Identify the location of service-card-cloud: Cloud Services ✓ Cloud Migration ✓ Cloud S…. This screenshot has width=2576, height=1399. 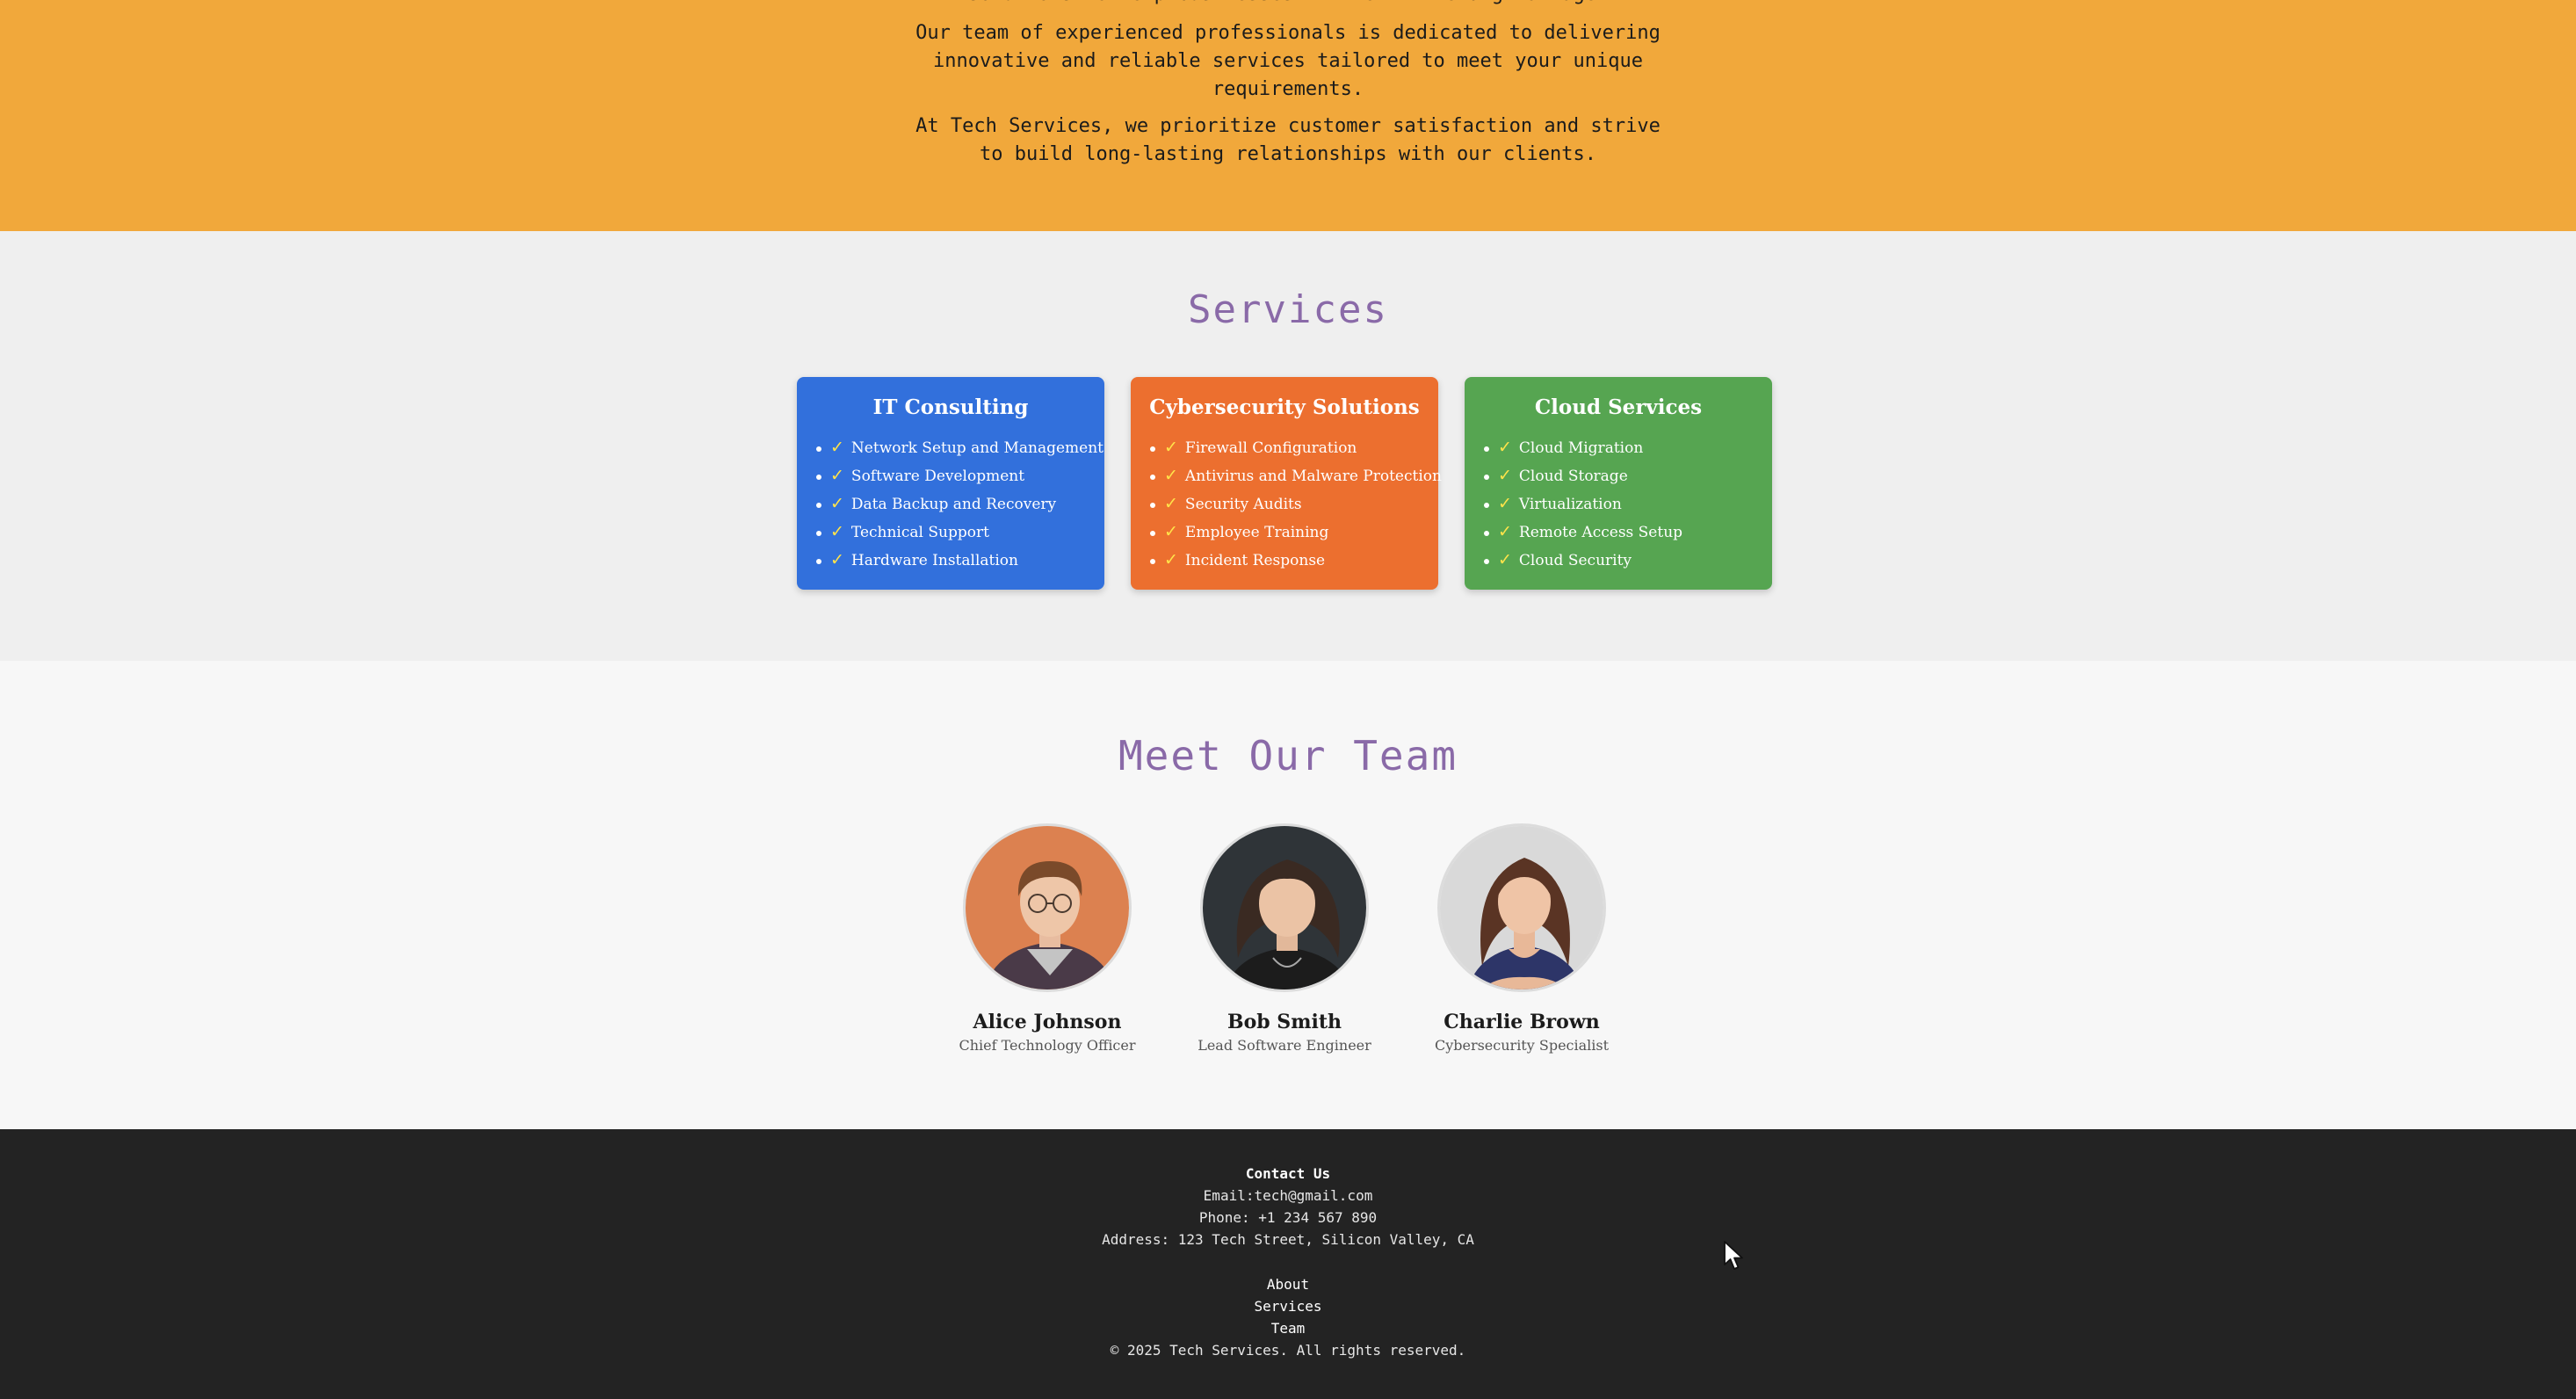
(1618, 483).